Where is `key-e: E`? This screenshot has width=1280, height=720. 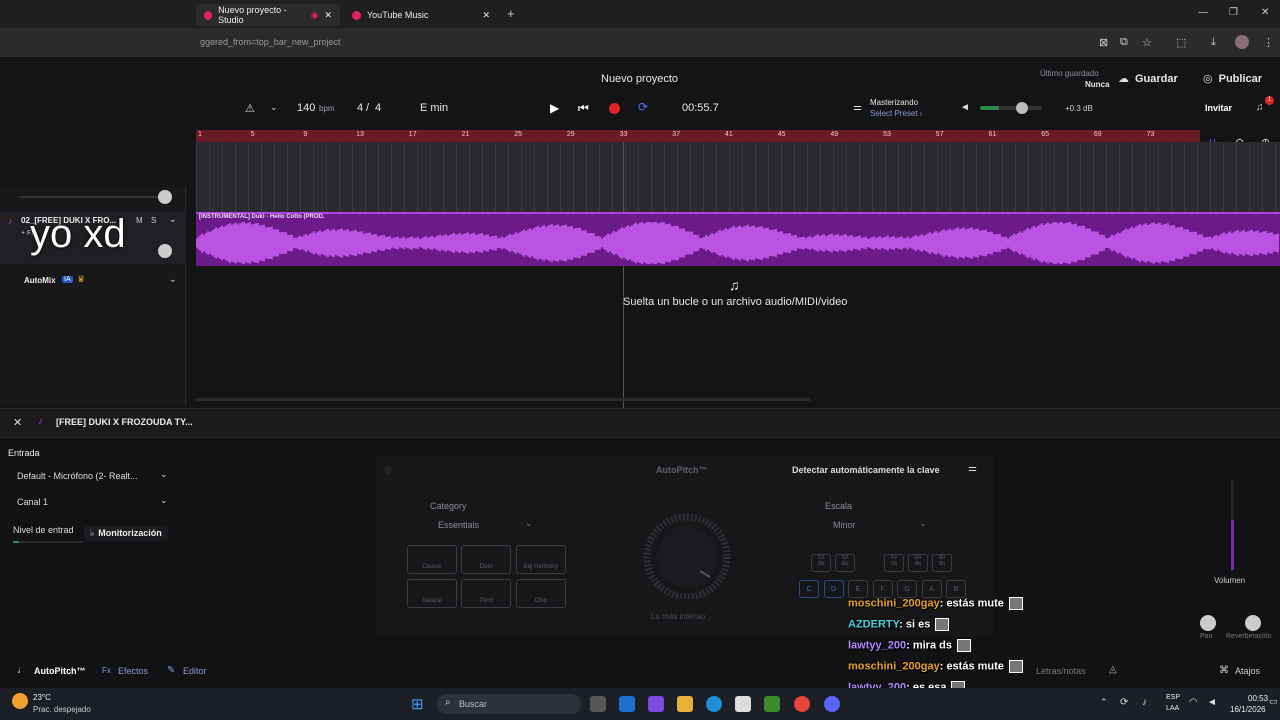 key-e: E is located at coordinates (858, 589).